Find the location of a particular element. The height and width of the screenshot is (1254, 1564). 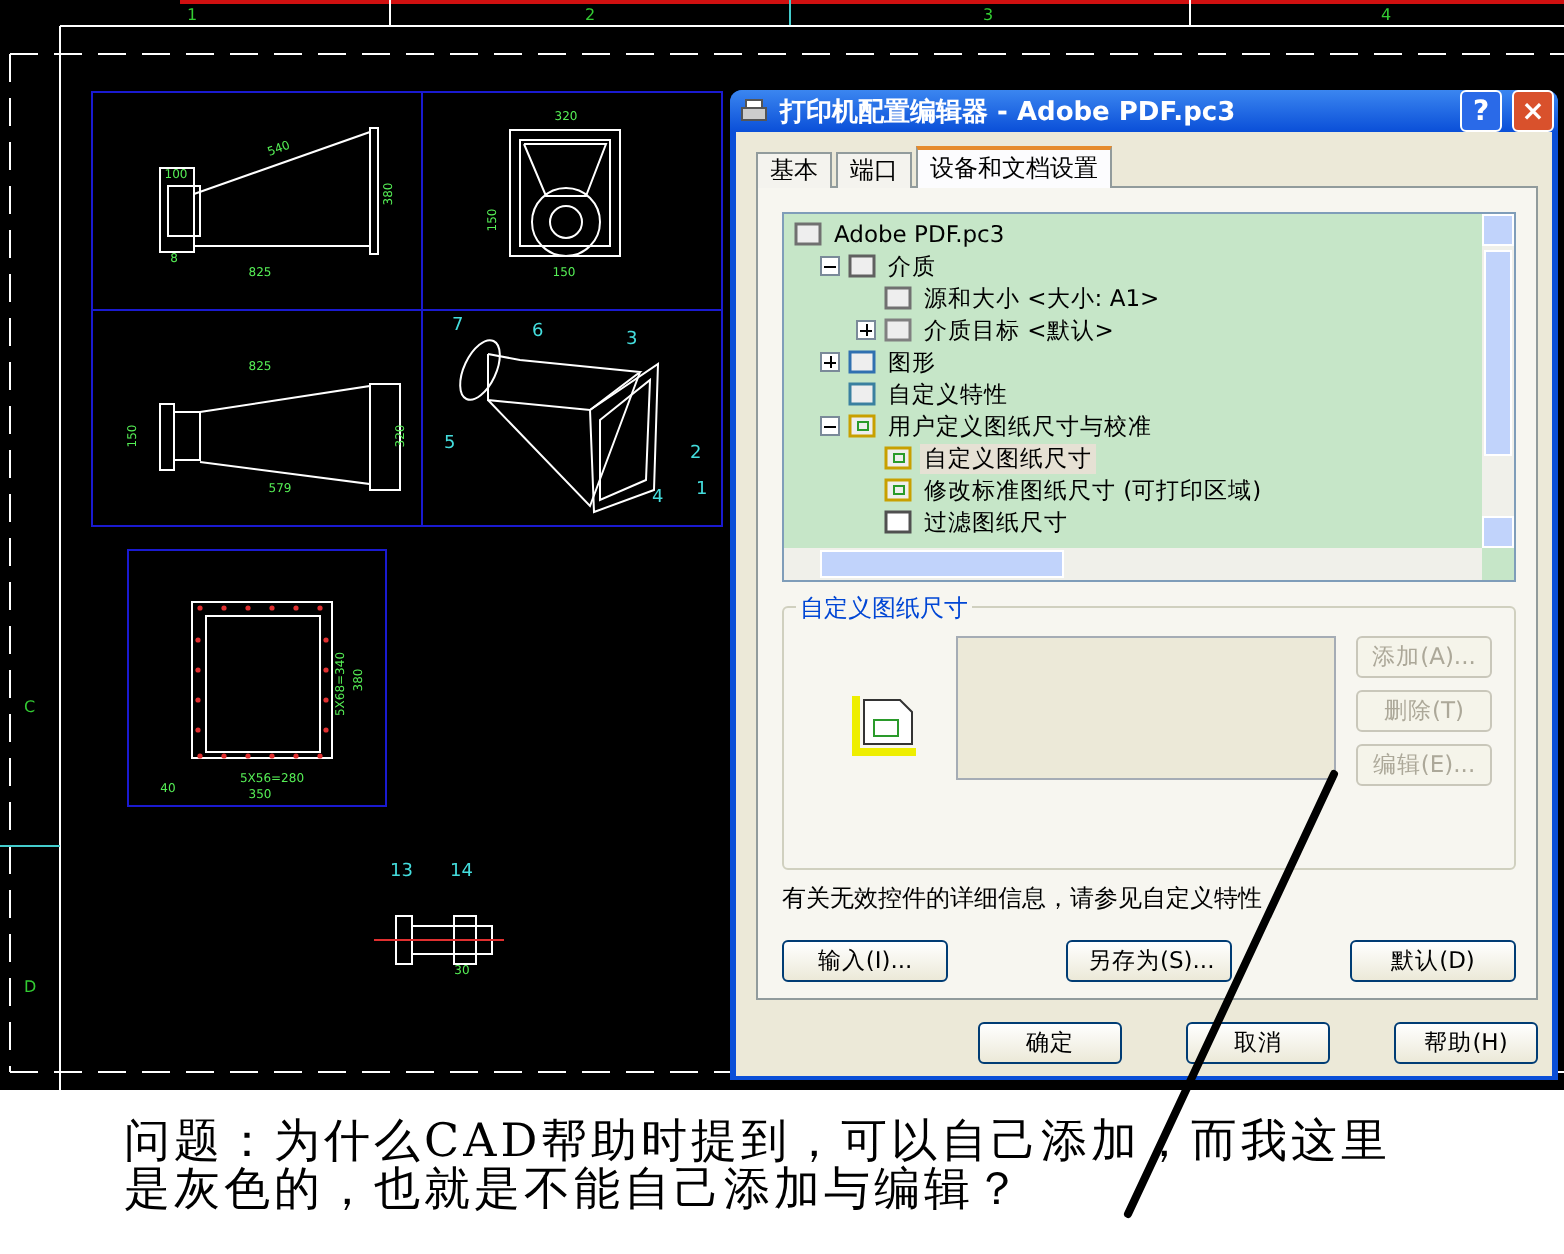

dialog-button: 帮助(H) is located at coordinates (1466, 1043).